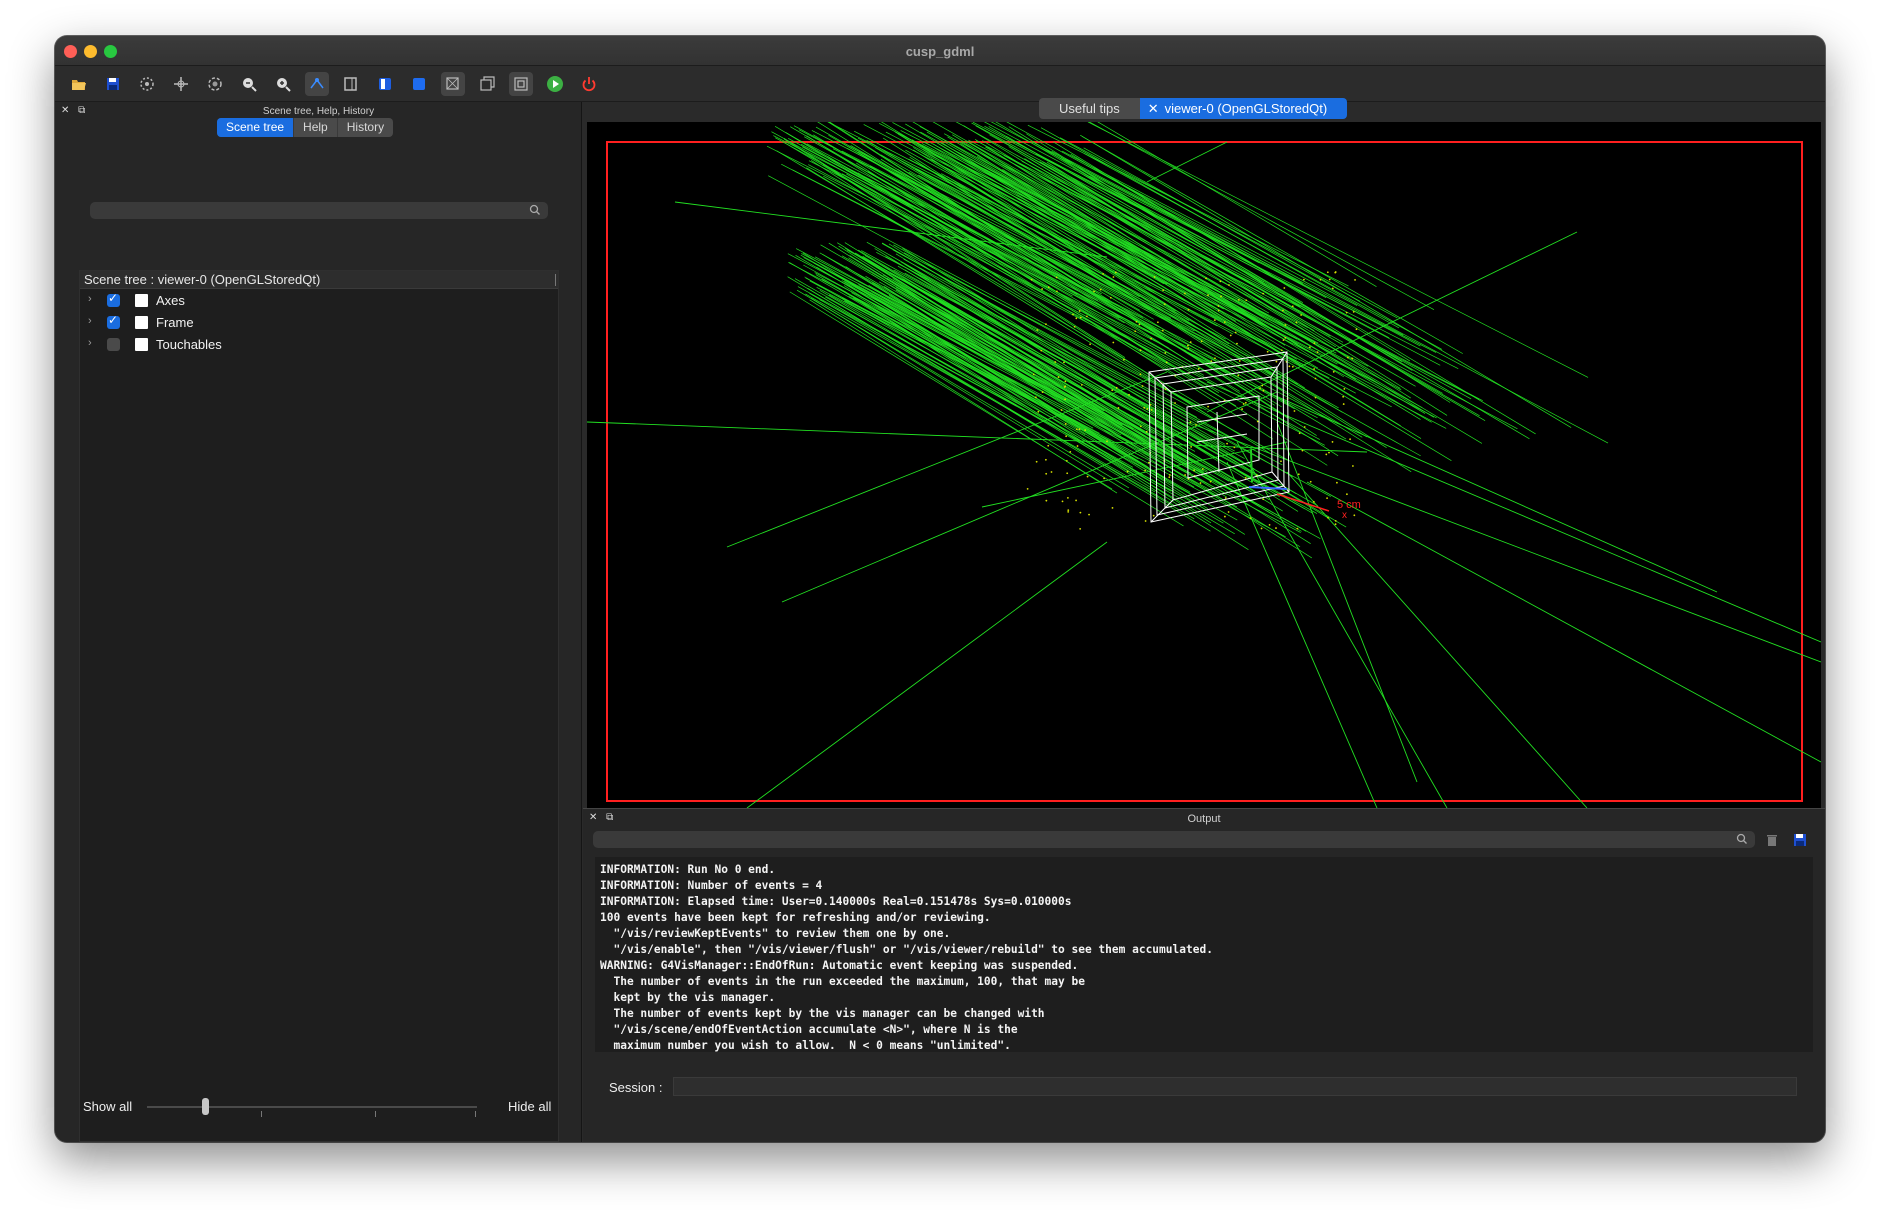  I want to click on show-all-label: Show all, so click(108, 1106).